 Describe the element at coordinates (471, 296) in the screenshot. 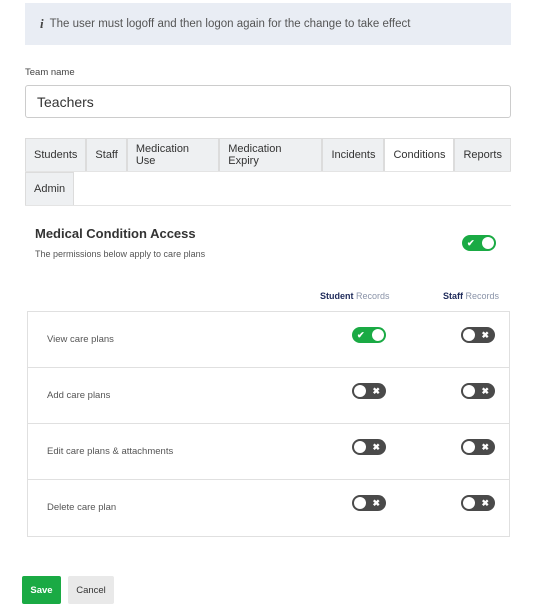

I see `staff-records-header: Staff Records` at that location.